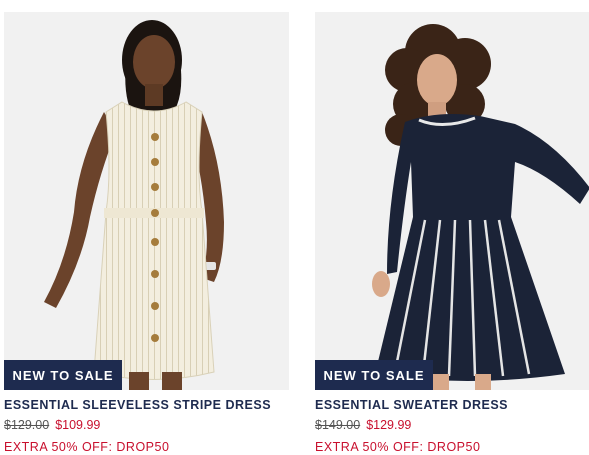  What do you see at coordinates (78, 425) in the screenshot?
I see `sale-price: $109.99` at bounding box center [78, 425].